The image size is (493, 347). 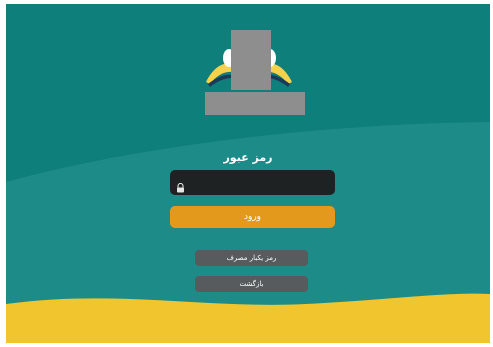 I want to click on page-title: رمز عبور, so click(x=248, y=157).